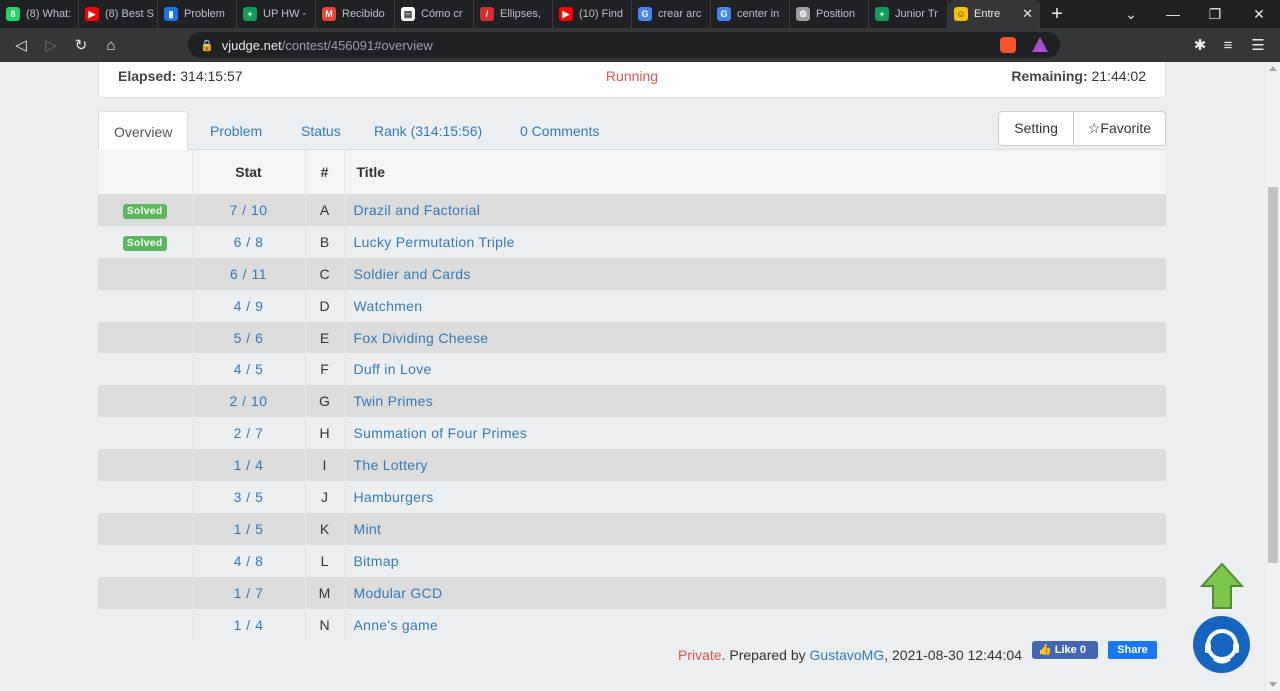  I want to click on browser-tab: M Recibido, so click(355, 14).